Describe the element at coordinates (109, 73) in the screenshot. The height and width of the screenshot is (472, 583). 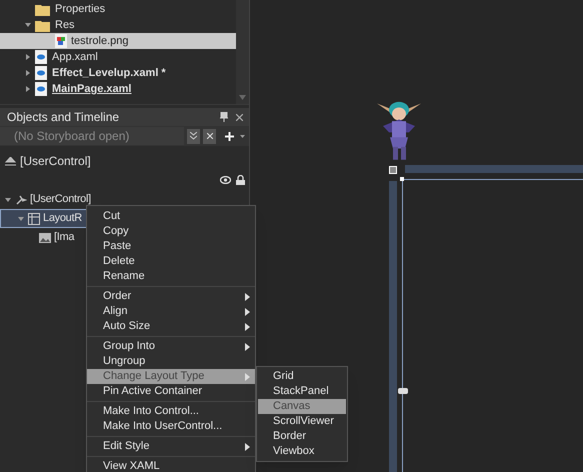
I see `file-name: Effect_Levelup.xaml *` at that location.